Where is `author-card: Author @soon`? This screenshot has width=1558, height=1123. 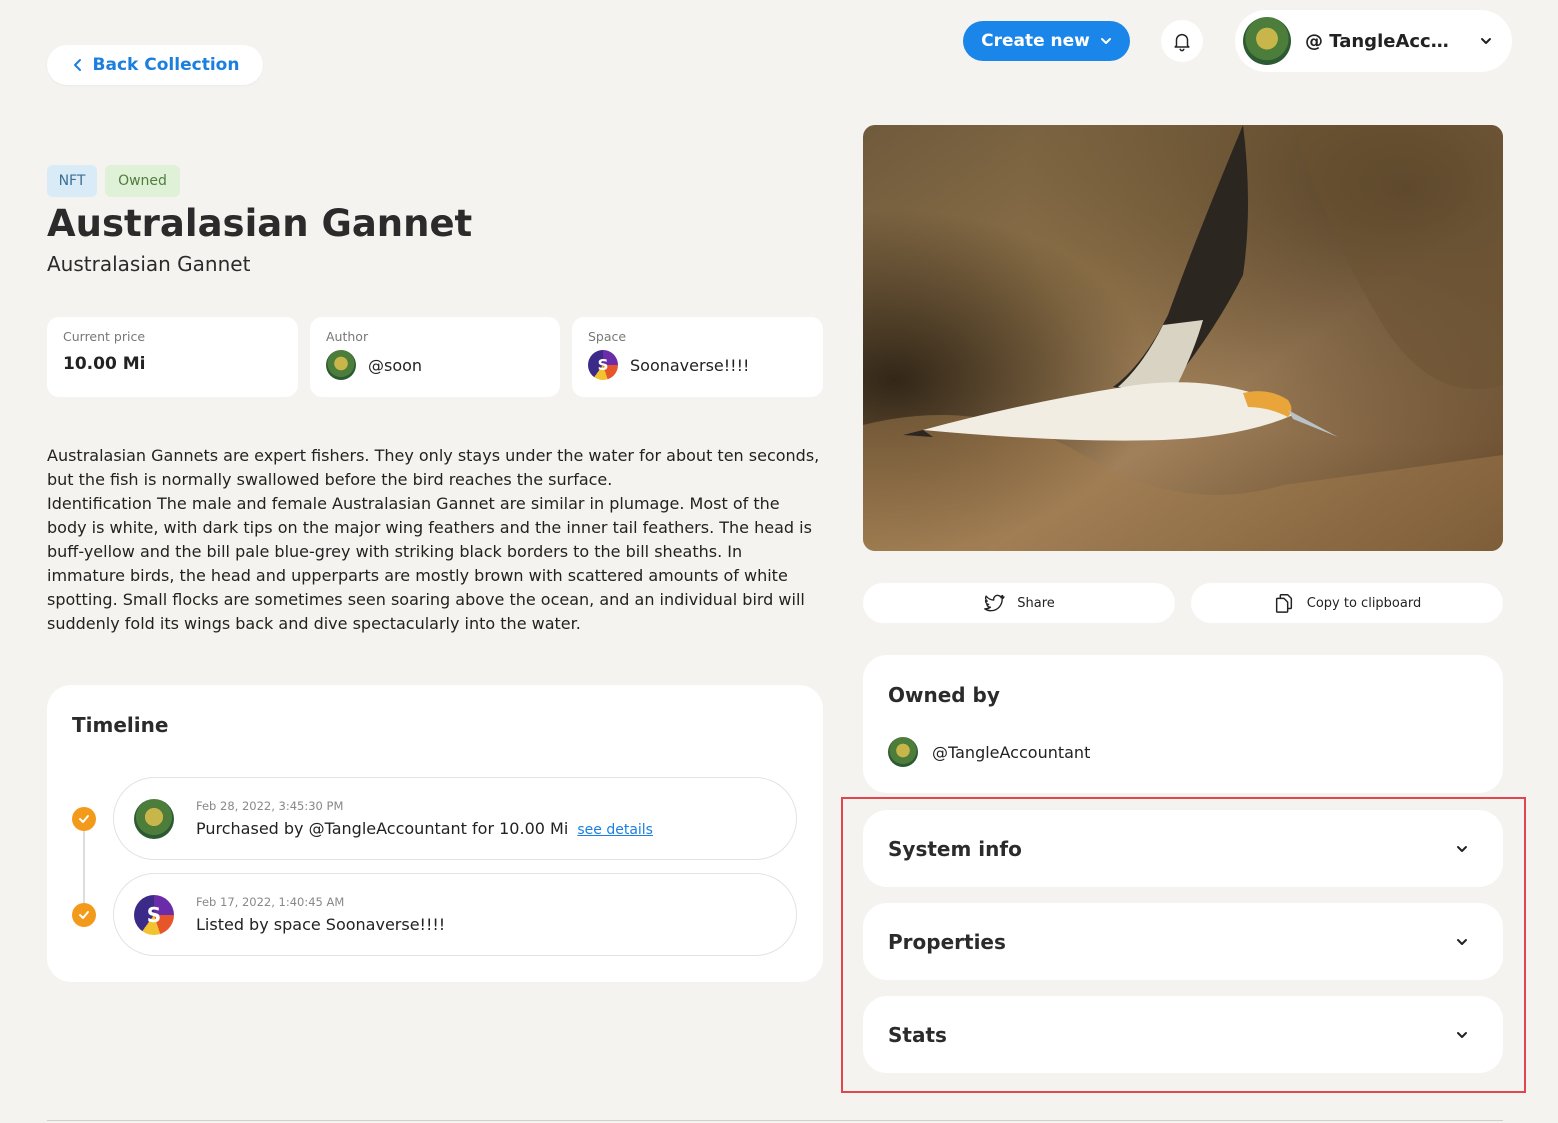 author-card: Author @soon is located at coordinates (435, 357).